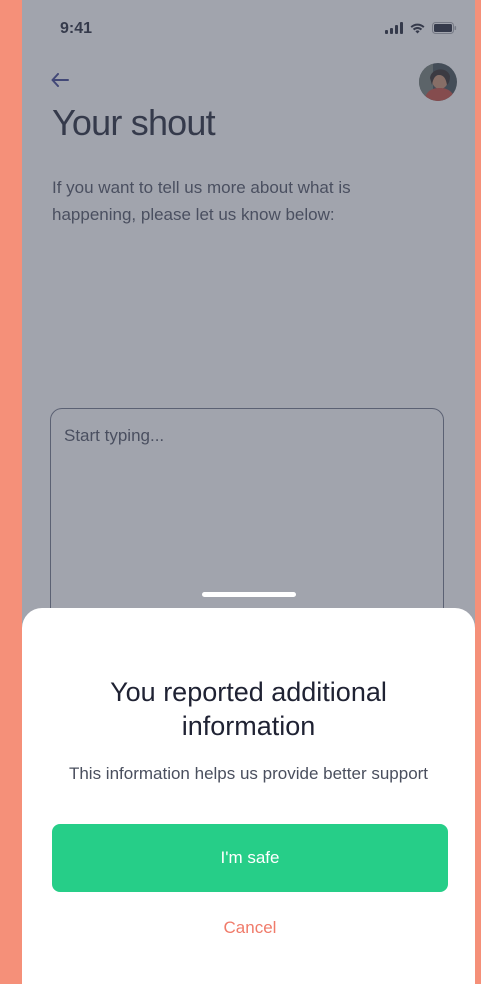  I want to click on avatar-image, so click(438, 82).